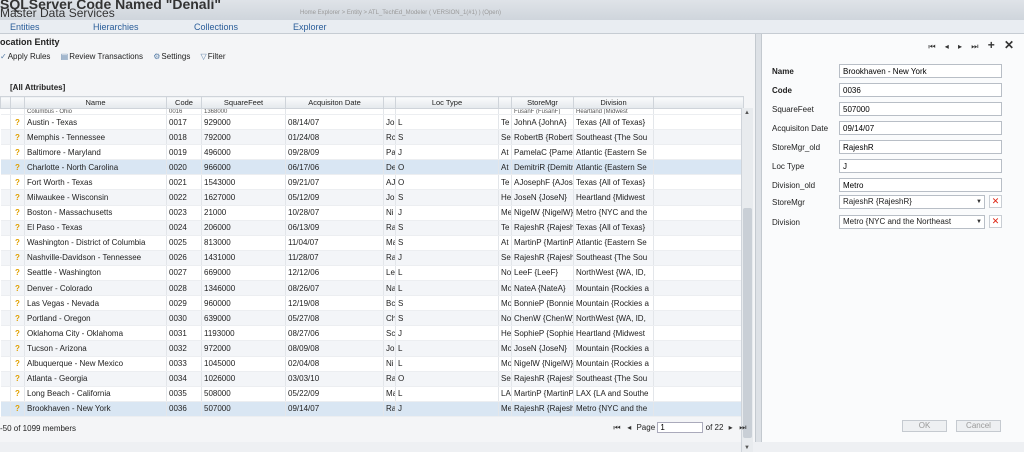  Describe the element at coordinates (334, 102) in the screenshot. I see `header-acquisition-date: Acquisiton Date` at that location.